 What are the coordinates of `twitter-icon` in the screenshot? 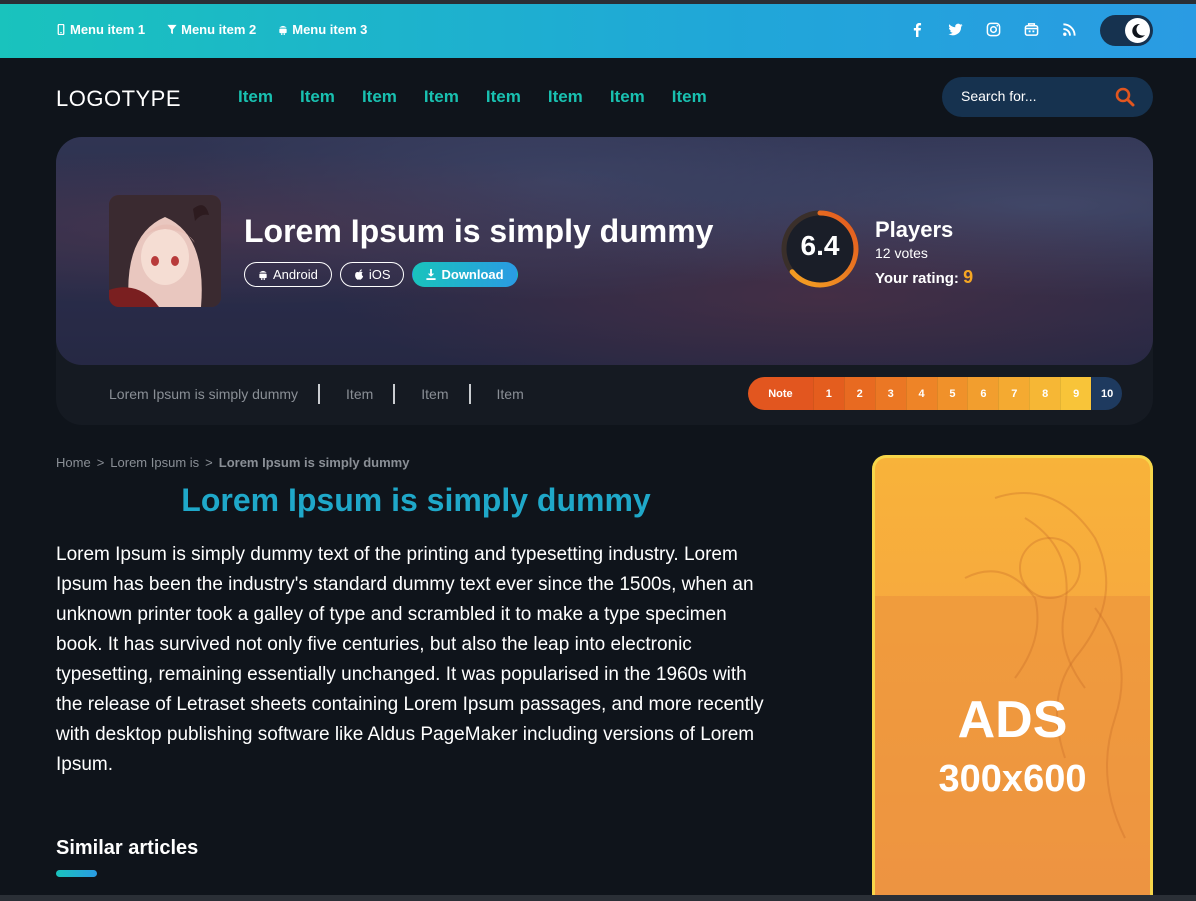 It's located at (955, 29).